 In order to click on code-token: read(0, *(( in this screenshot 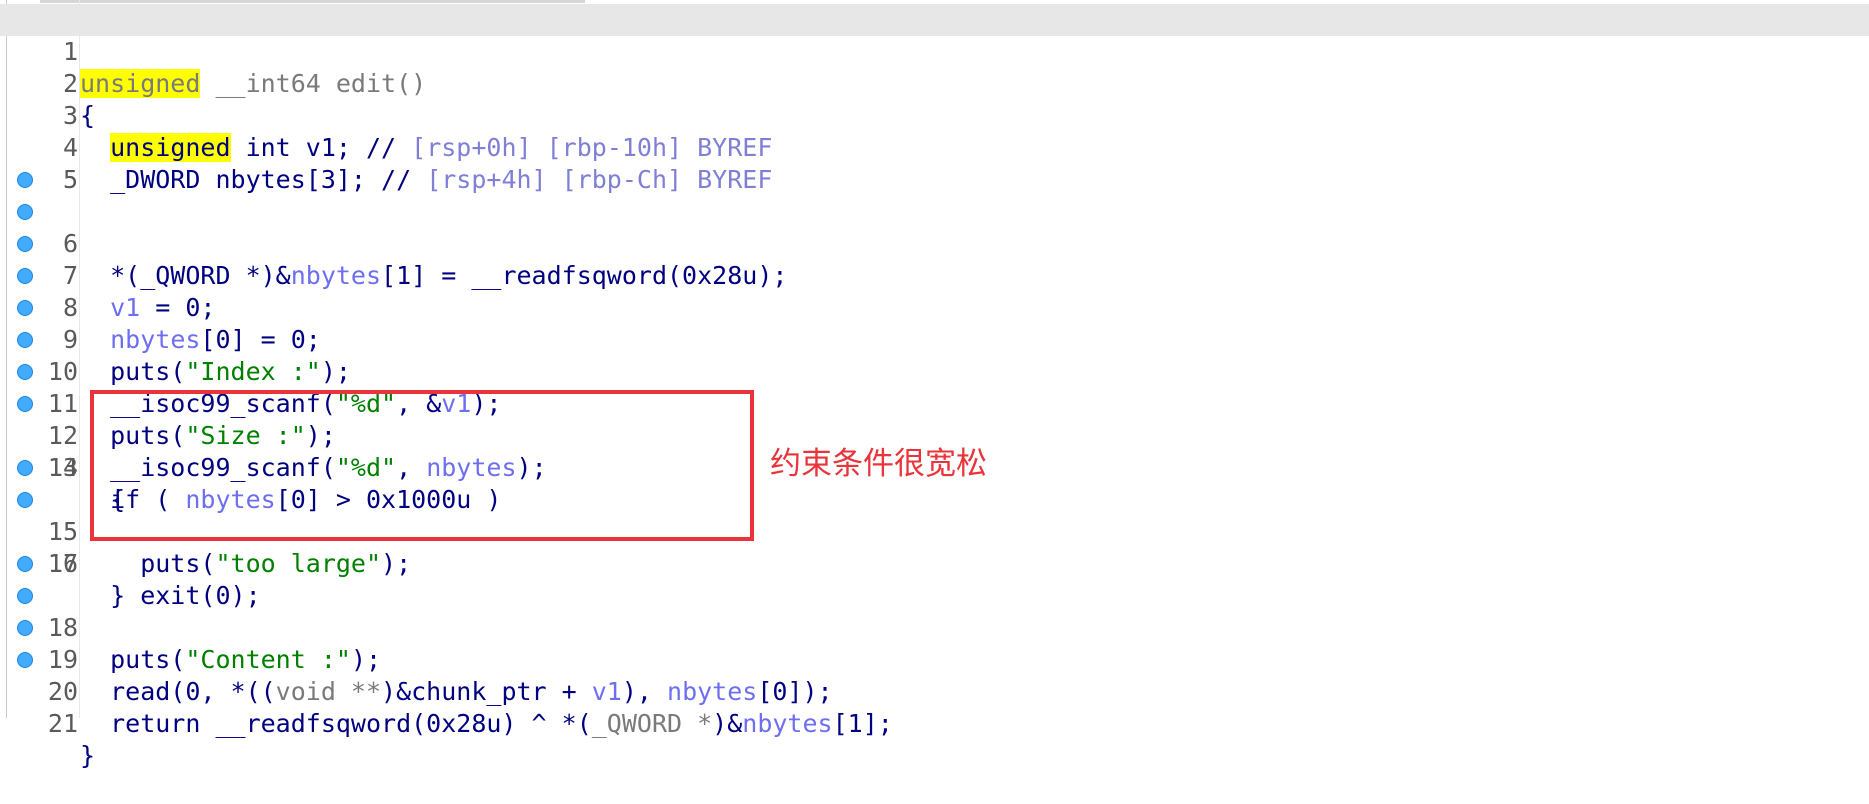, I will do `click(178, 691)`.